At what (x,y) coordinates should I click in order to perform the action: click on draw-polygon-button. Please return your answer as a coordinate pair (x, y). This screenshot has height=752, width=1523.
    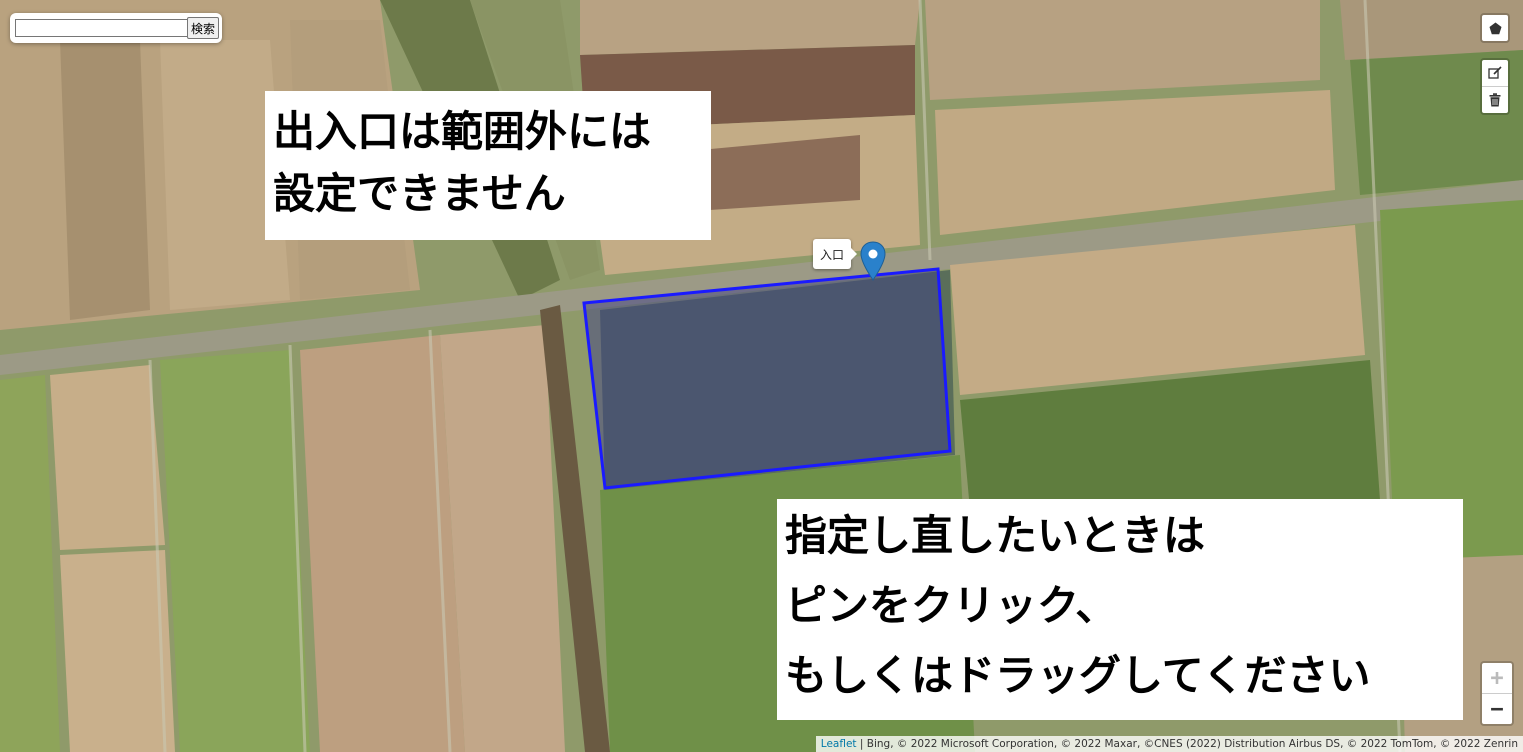
    Looking at the image, I should click on (1495, 28).